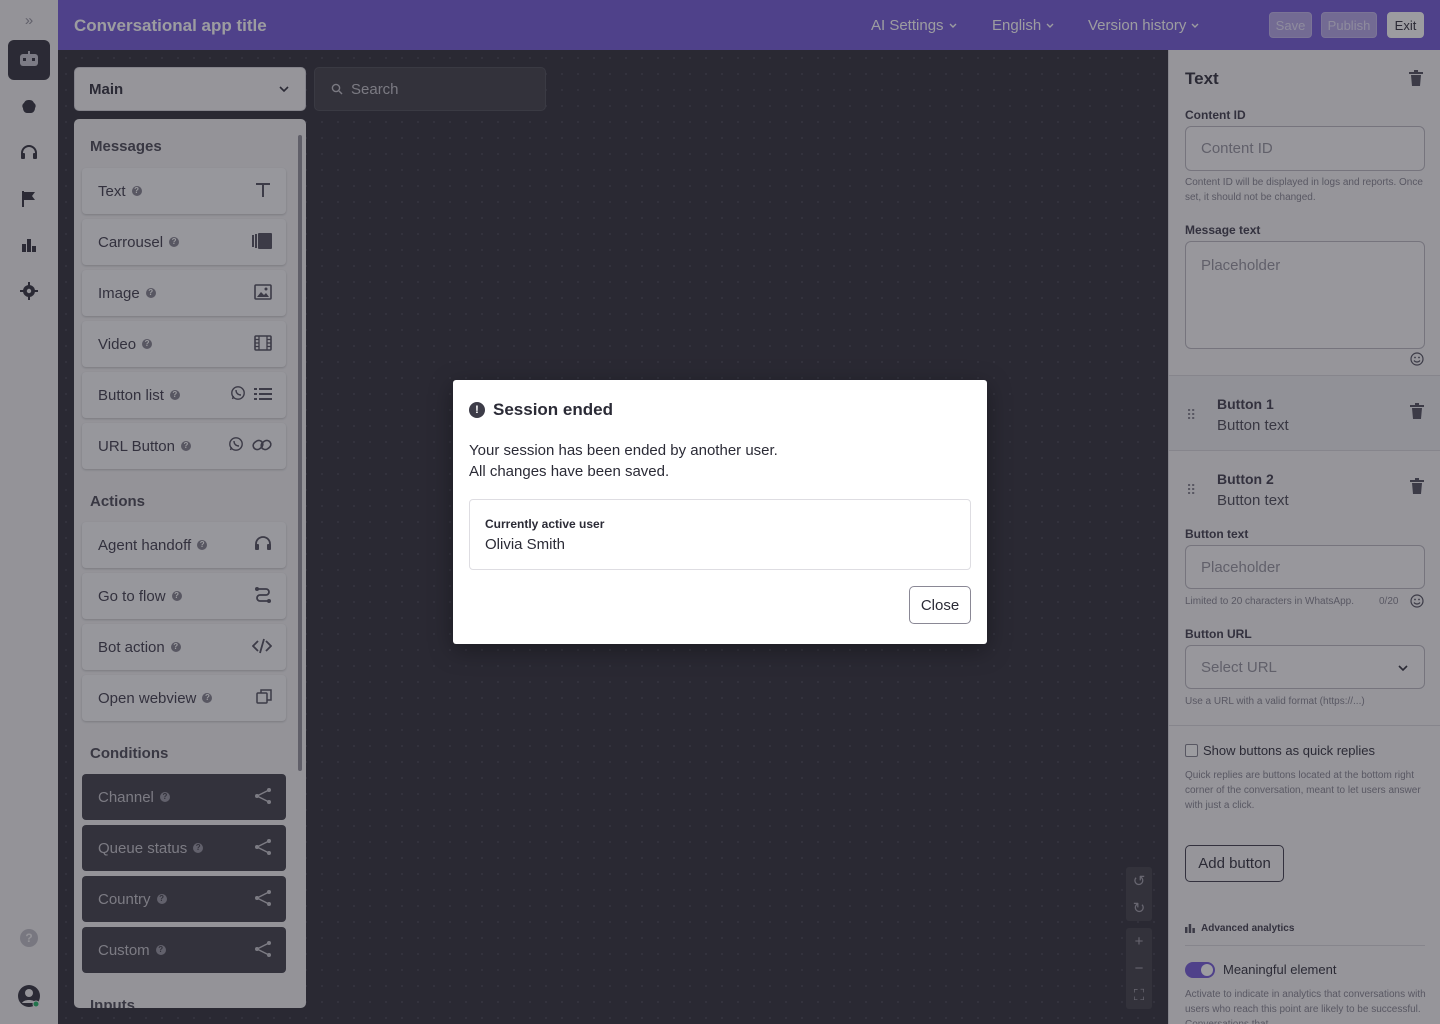  Describe the element at coordinates (569, 471) in the screenshot. I see `dialog-line-2: All changes have been saved.` at that location.